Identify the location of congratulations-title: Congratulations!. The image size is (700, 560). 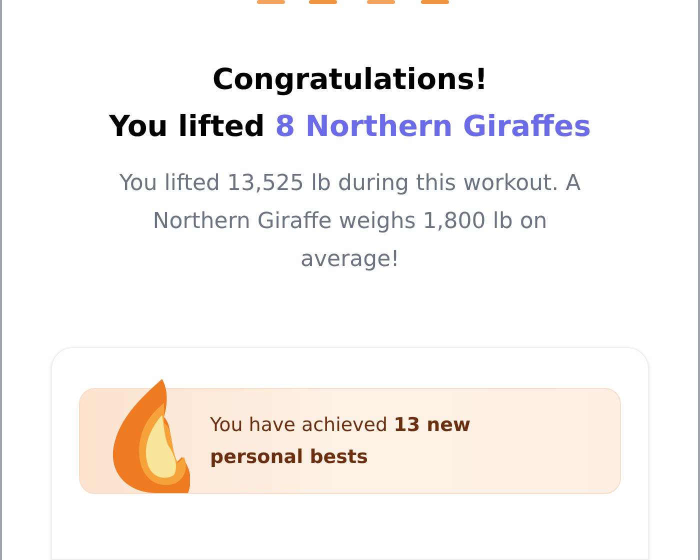
(350, 79).